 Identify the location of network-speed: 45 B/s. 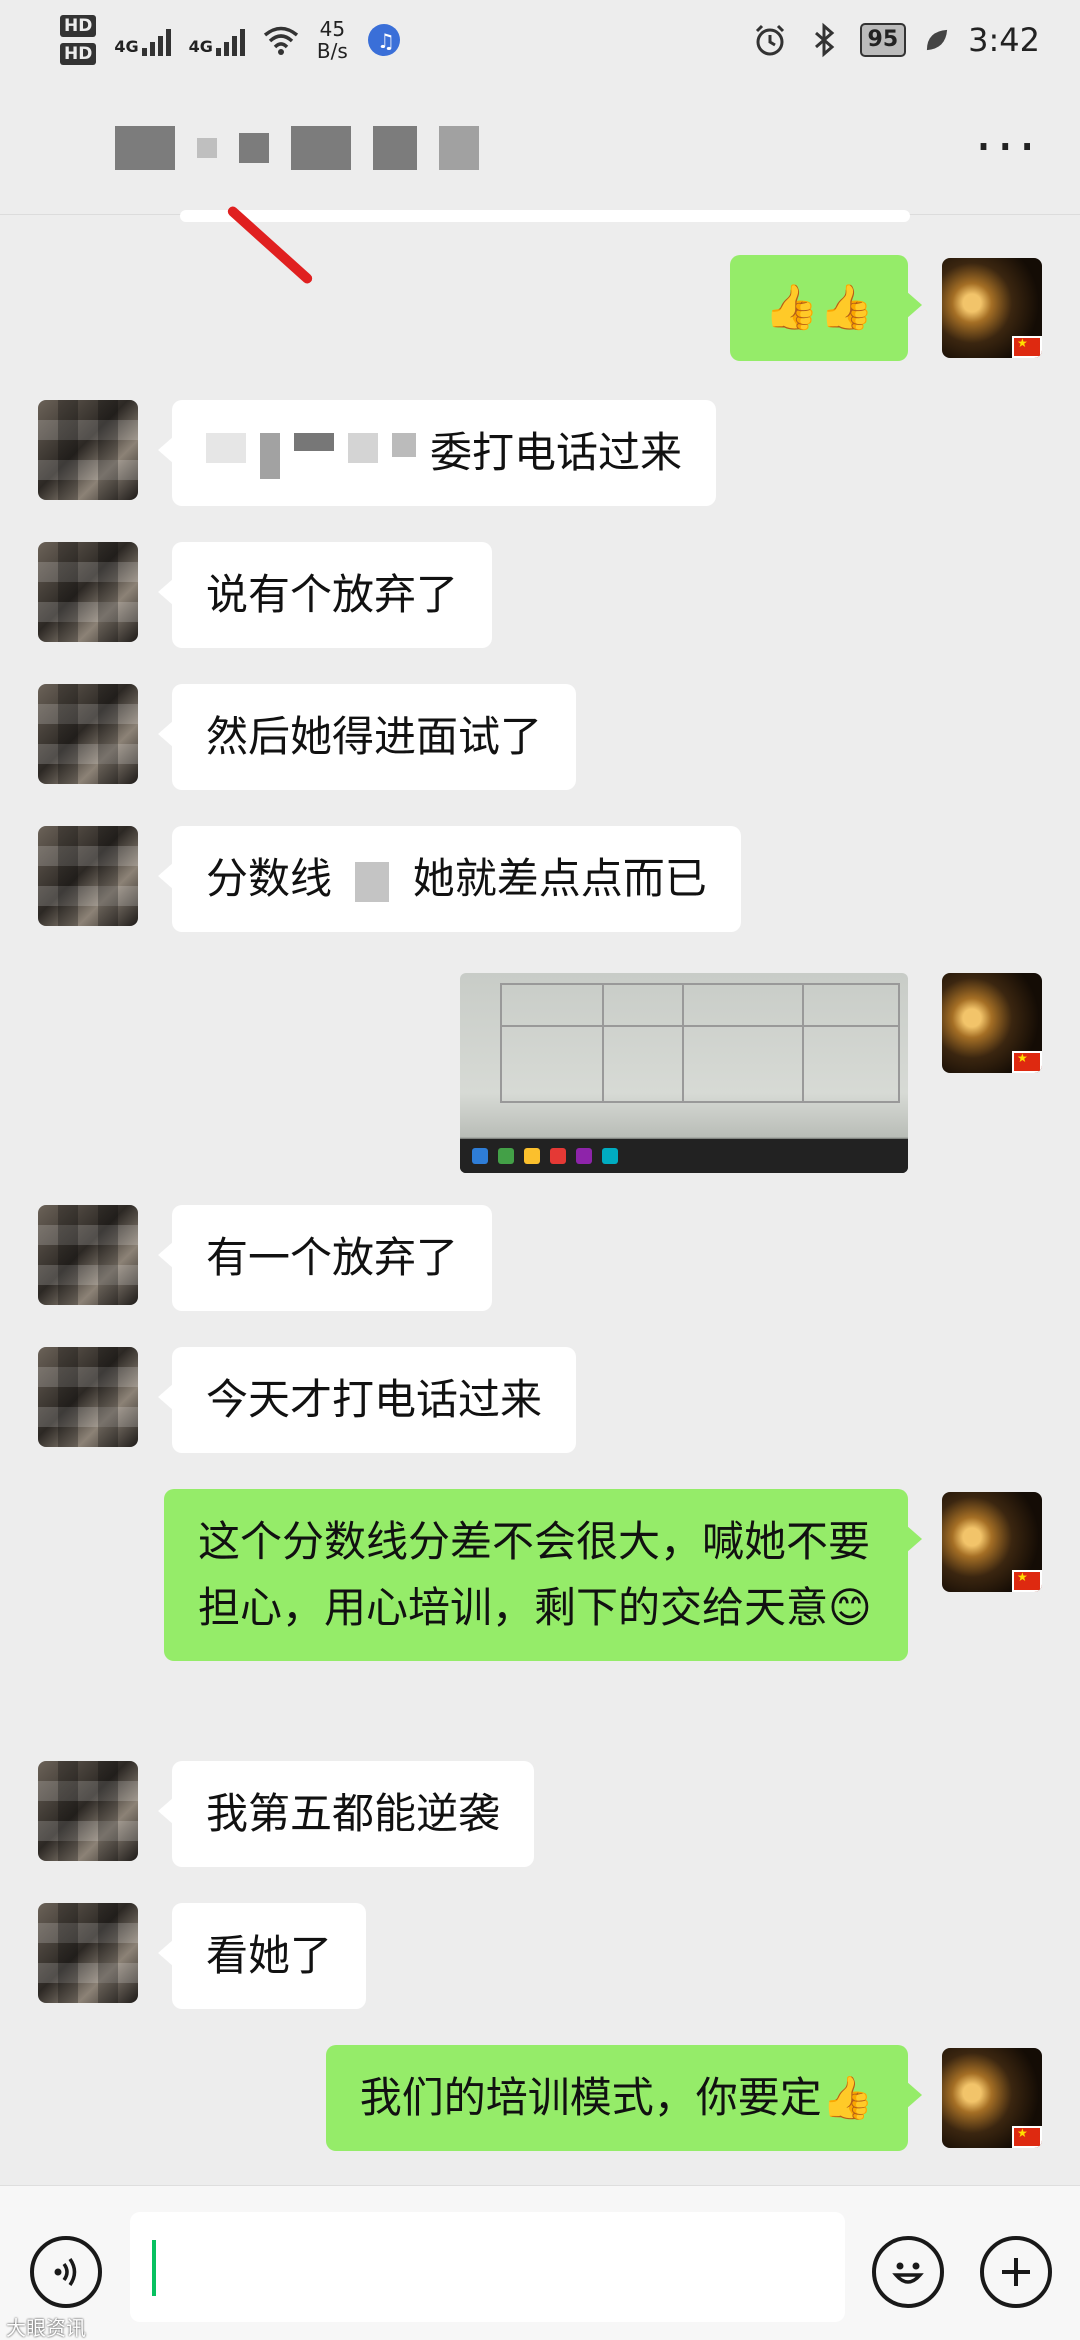
(332, 40).